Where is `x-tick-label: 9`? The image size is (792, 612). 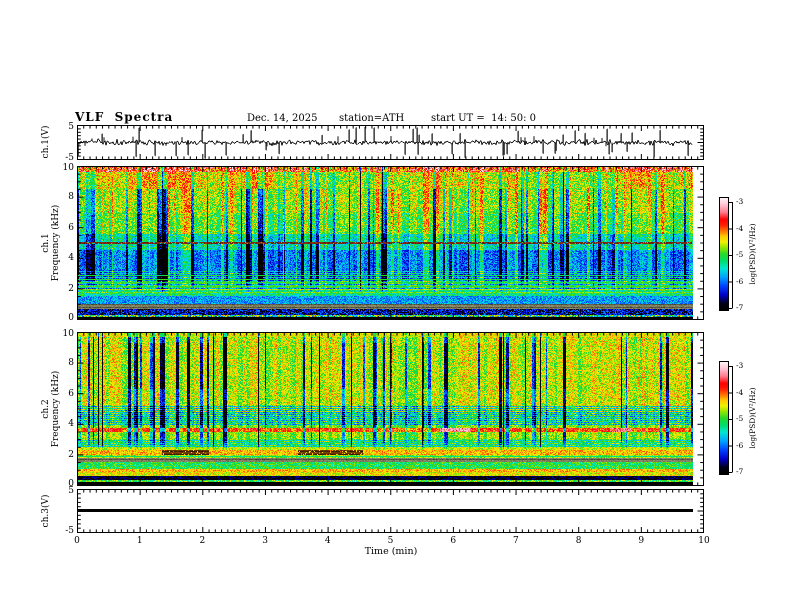
x-tick-label: 9 is located at coordinates (641, 541).